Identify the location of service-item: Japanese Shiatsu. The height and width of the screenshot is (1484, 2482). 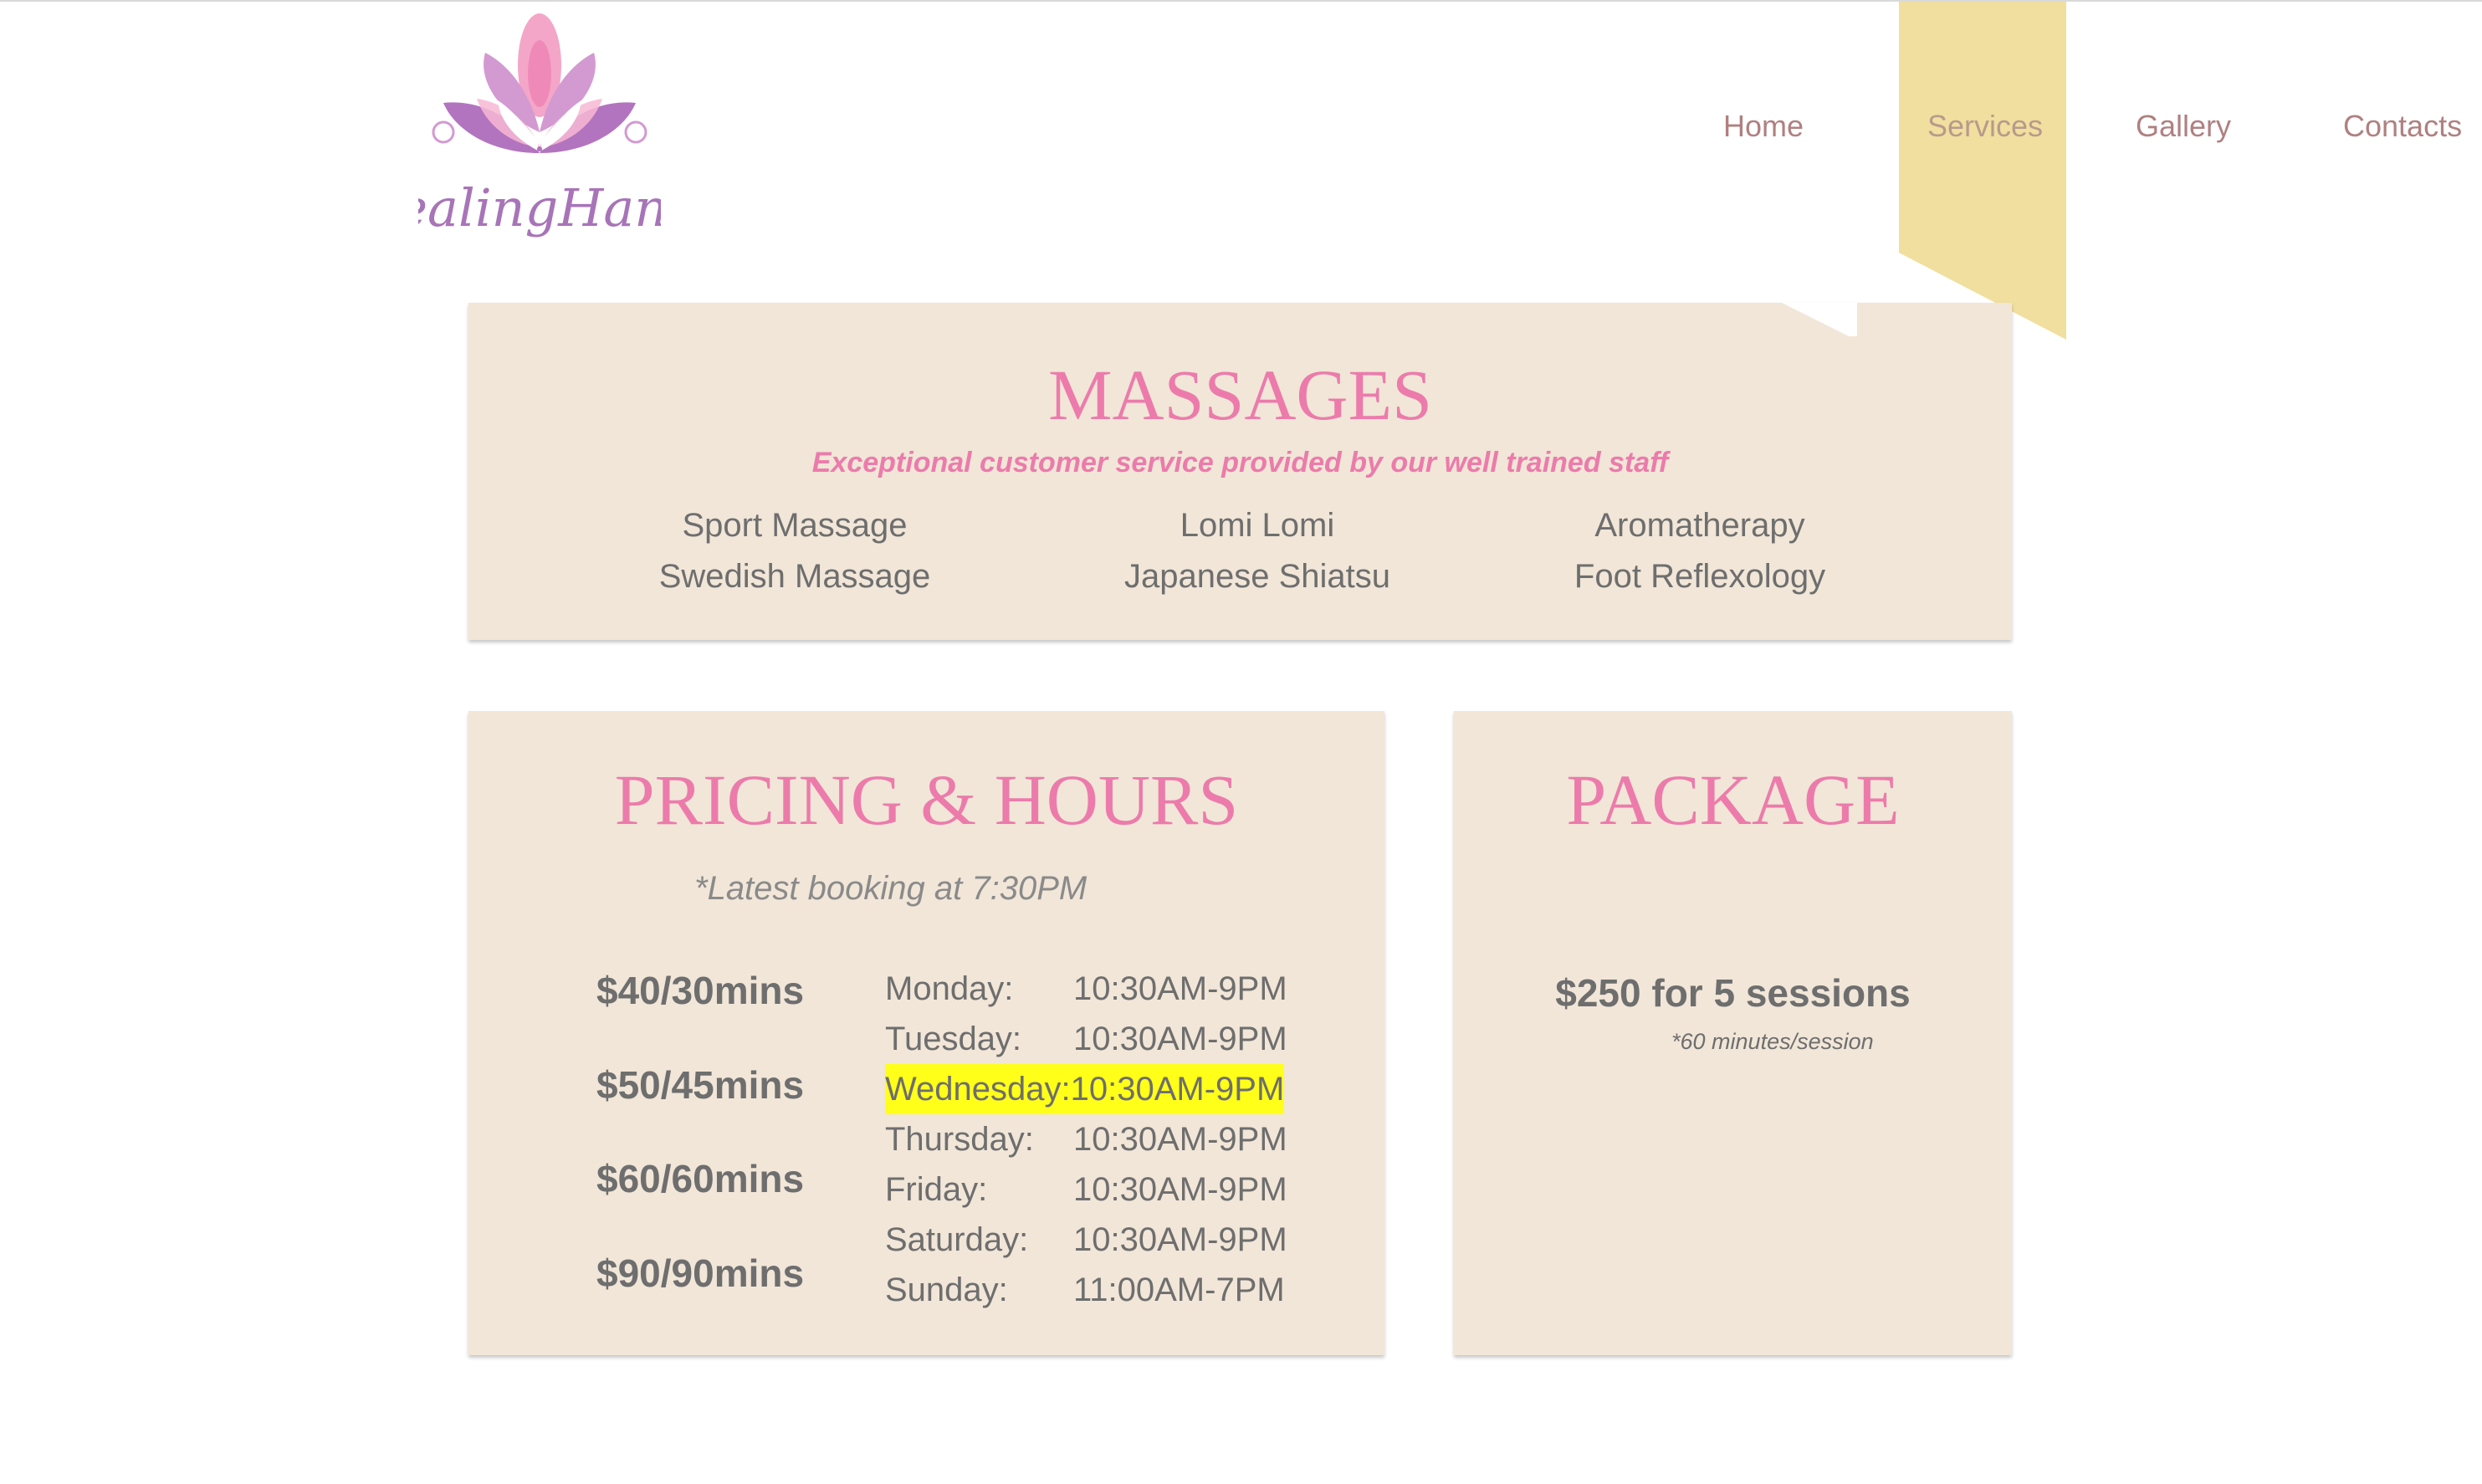
(1256, 576).